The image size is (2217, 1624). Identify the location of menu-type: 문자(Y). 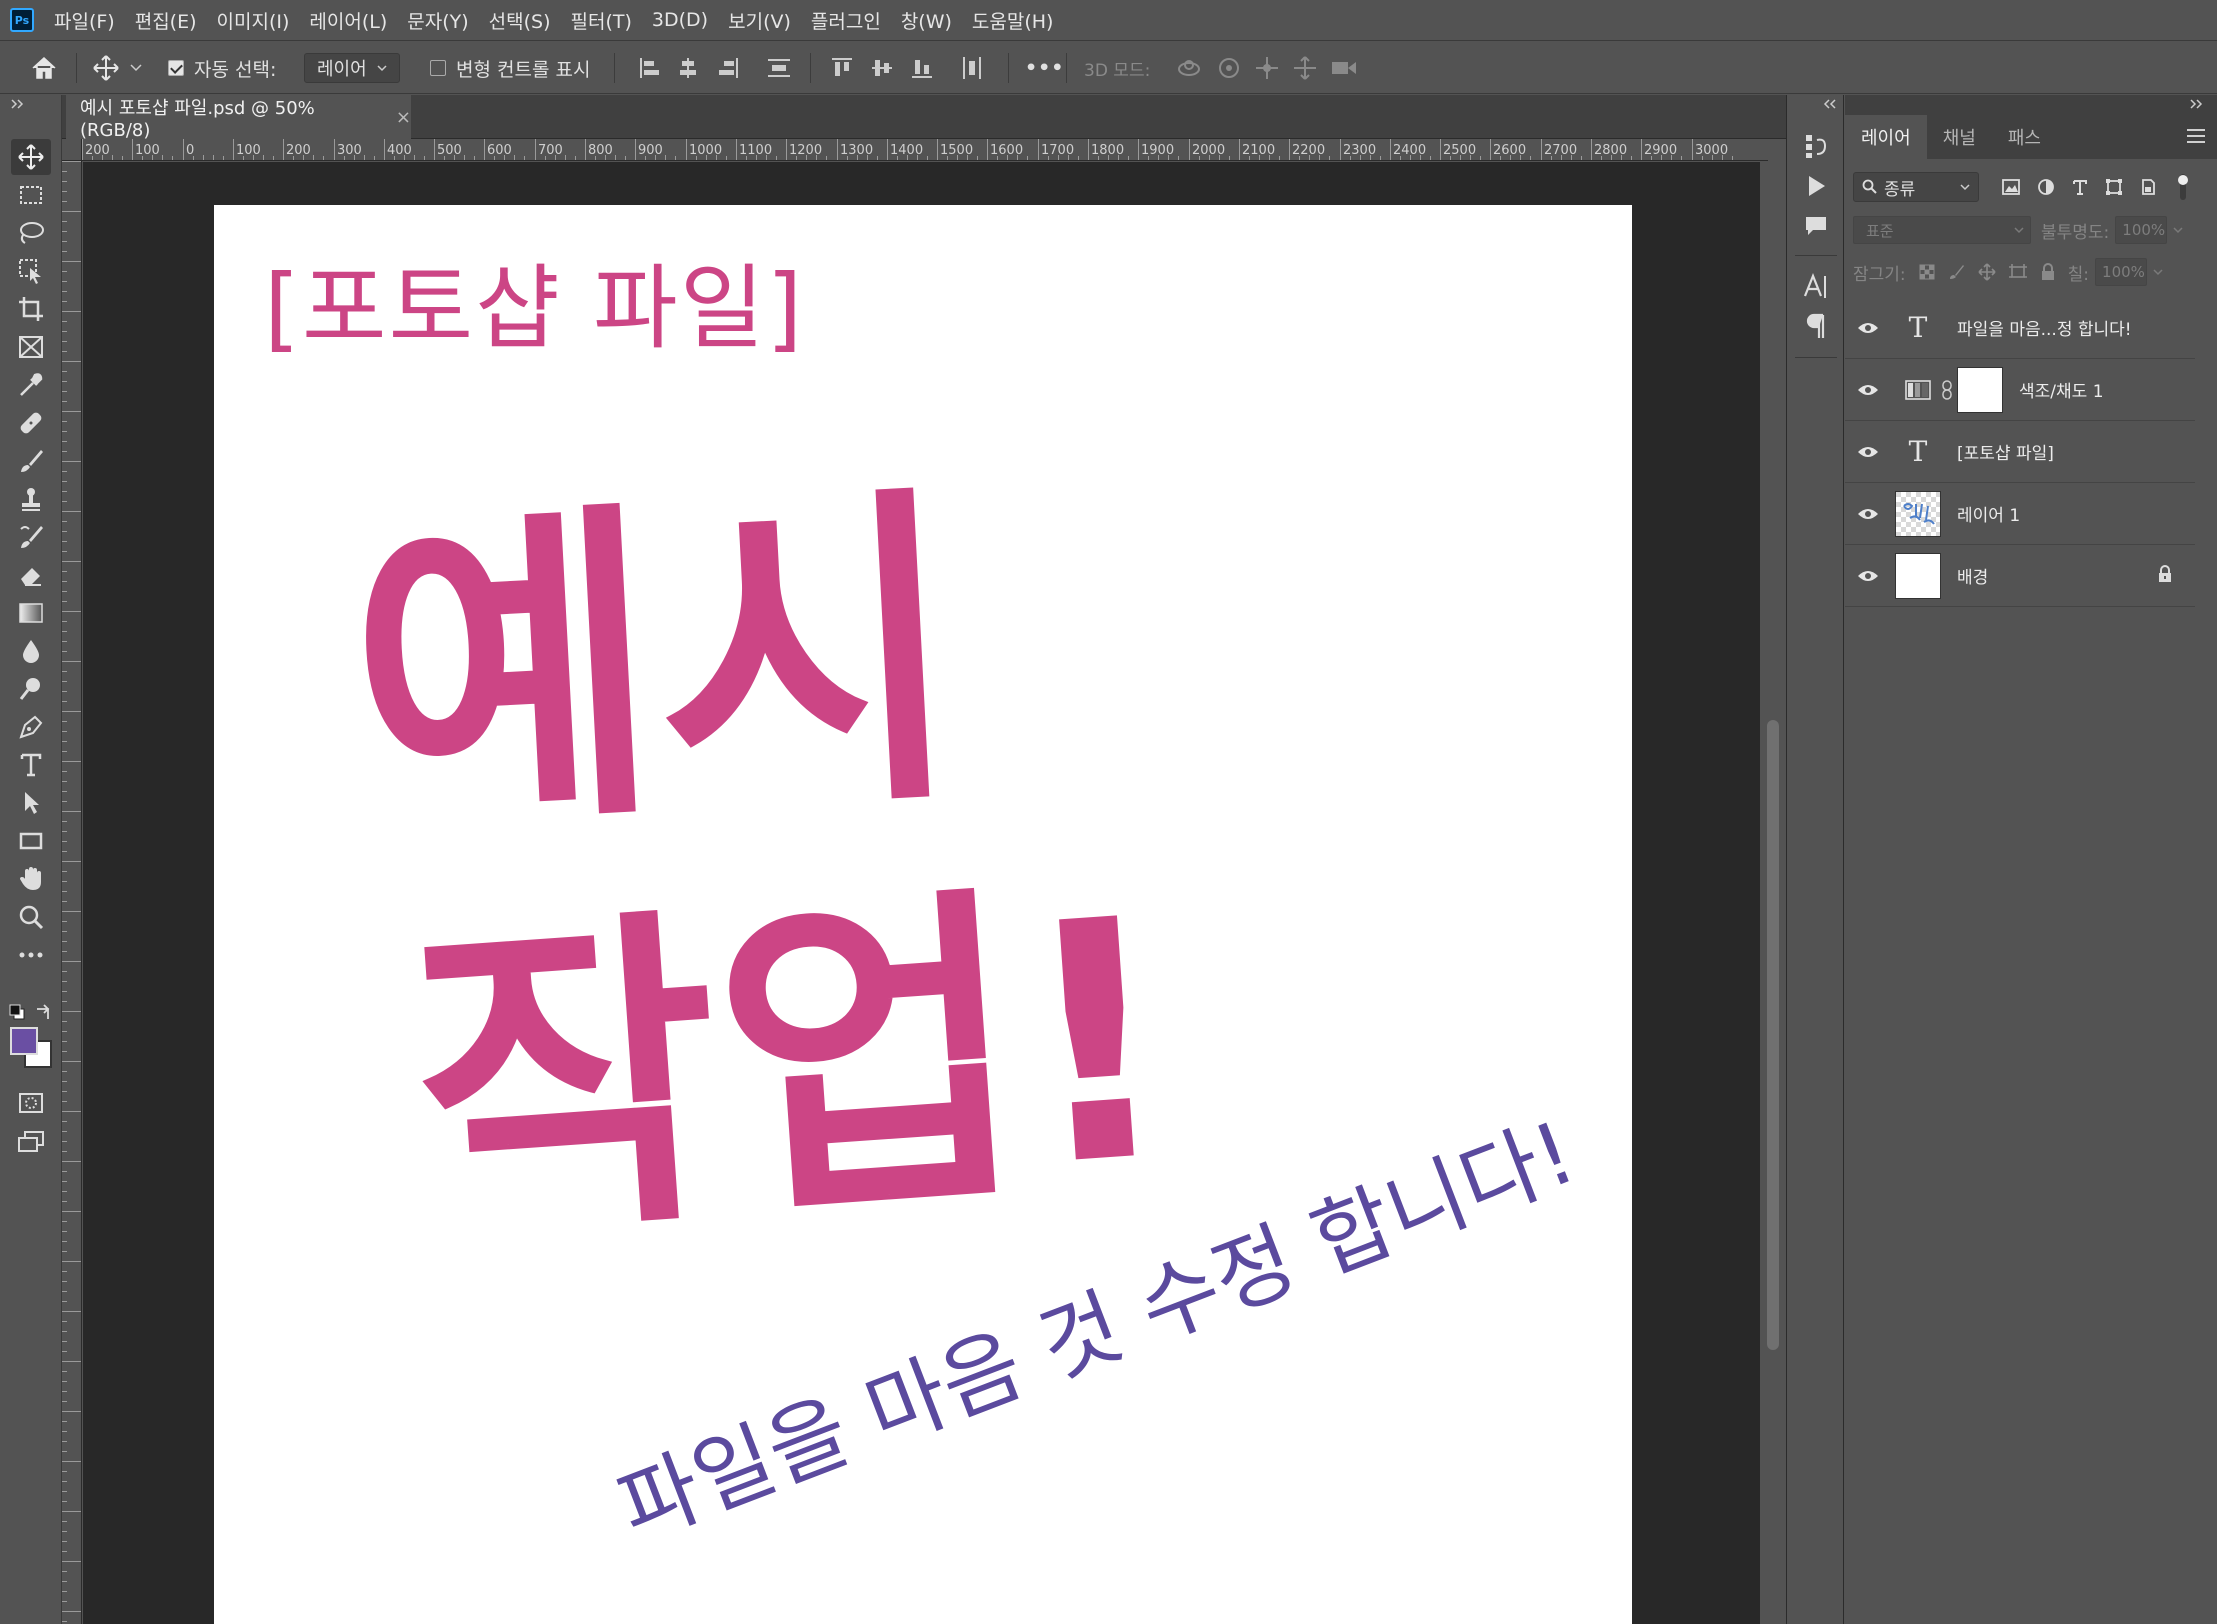
(437, 20).